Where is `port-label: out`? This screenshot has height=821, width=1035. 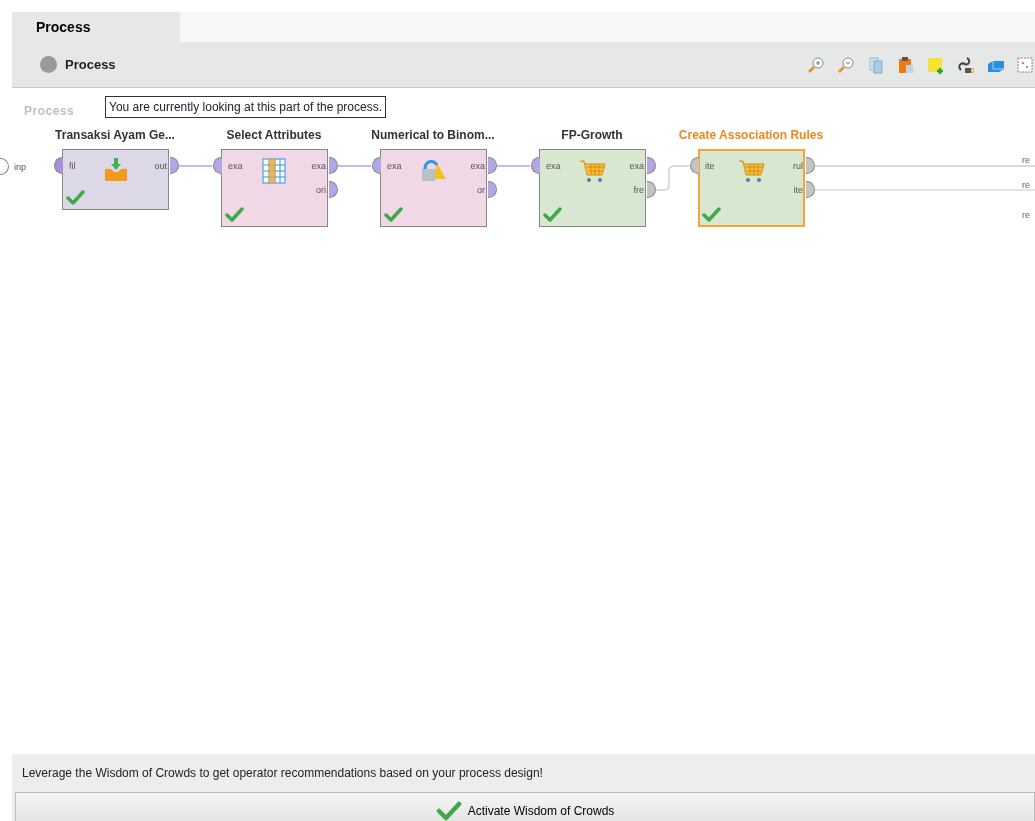
port-label: out is located at coordinates (160, 166).